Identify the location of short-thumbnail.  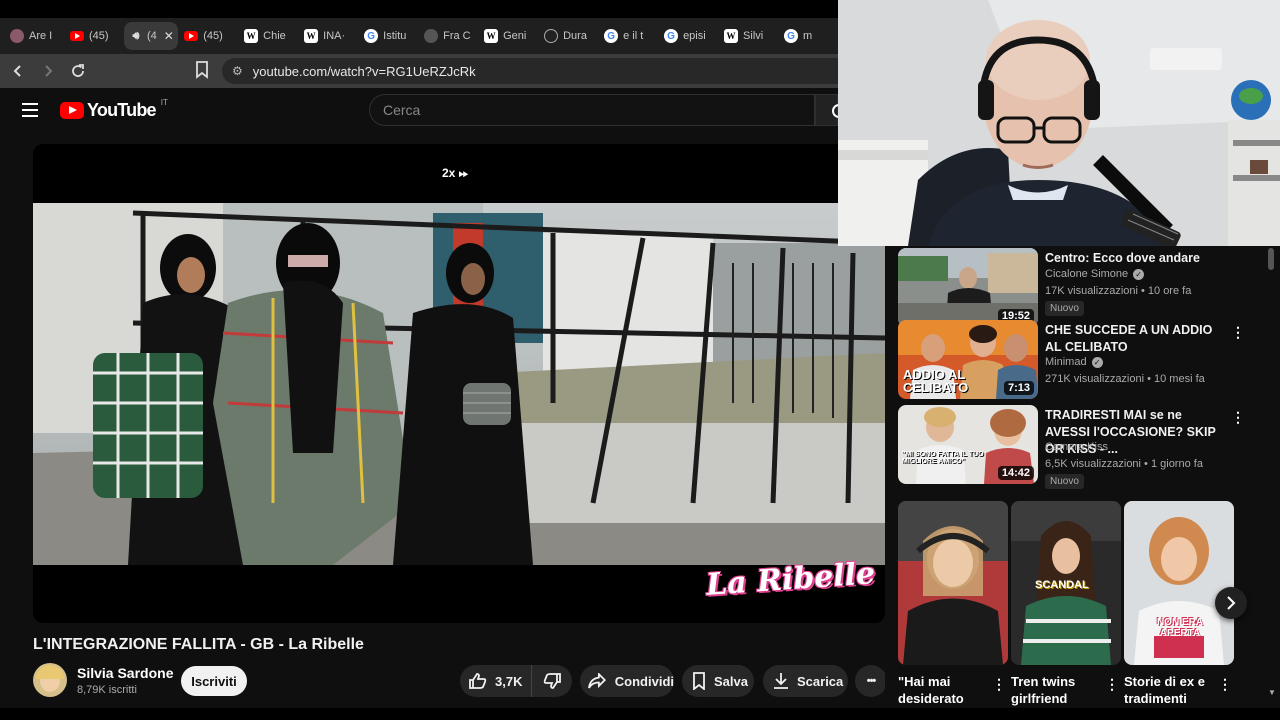
(953, 583).